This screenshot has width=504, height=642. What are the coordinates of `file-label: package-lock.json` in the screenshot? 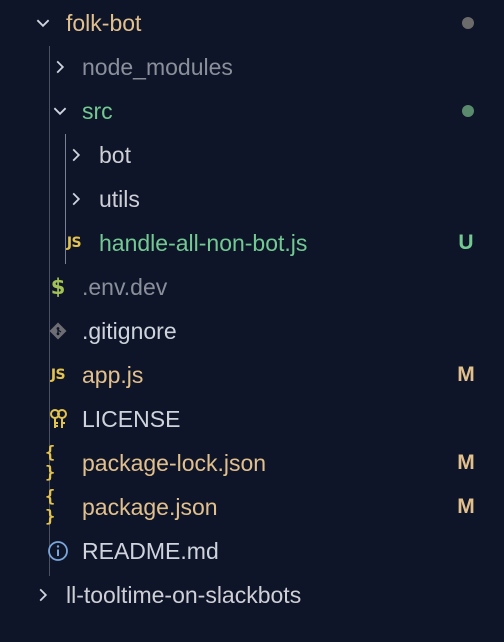 It's located at (174, 463).